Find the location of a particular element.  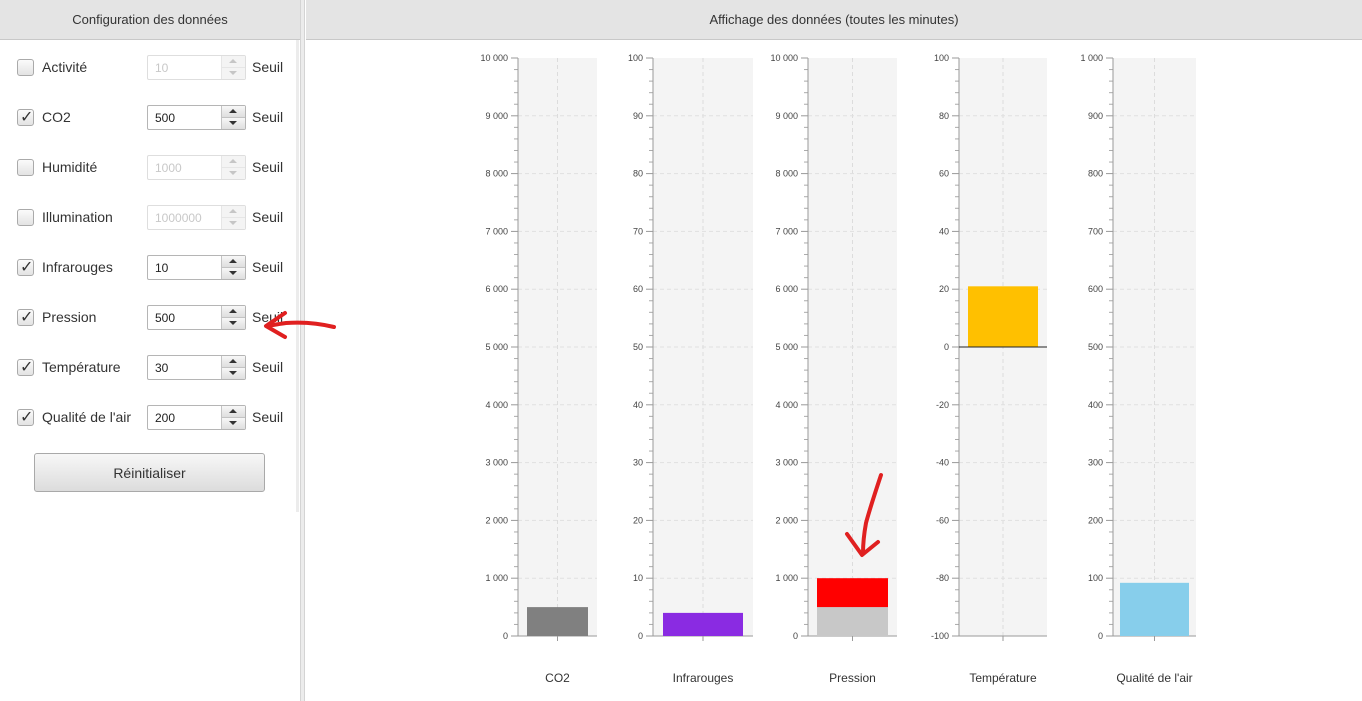

category-label-pression: Pression is located at coordinates (852, 678).